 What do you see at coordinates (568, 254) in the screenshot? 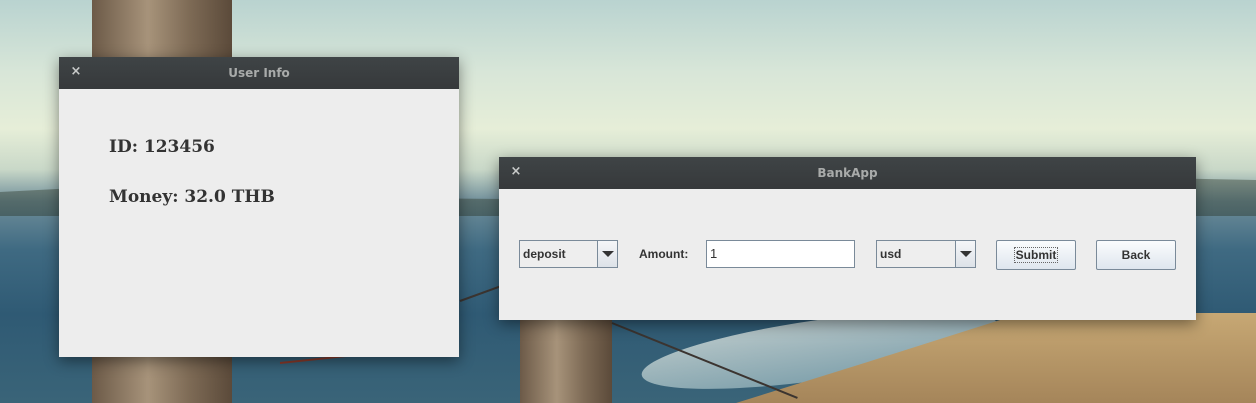
I see `transaction-type-dropdown: deposit` at bounding box center [568, 254].